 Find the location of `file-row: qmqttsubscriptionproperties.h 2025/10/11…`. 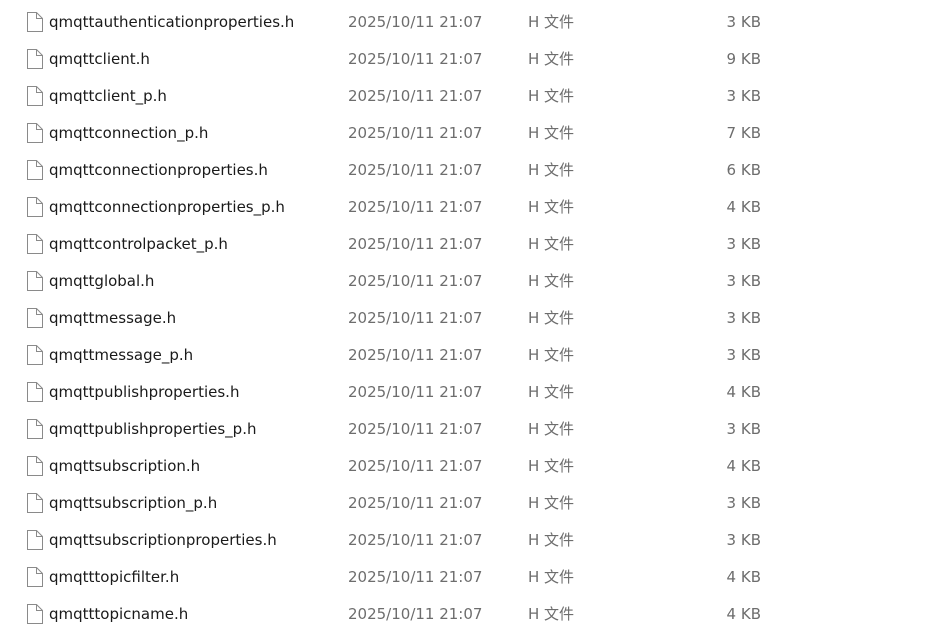

file-row: qmqttsubscriptionproperties.h 2025/10/11… is located at coordinates (465, 540).